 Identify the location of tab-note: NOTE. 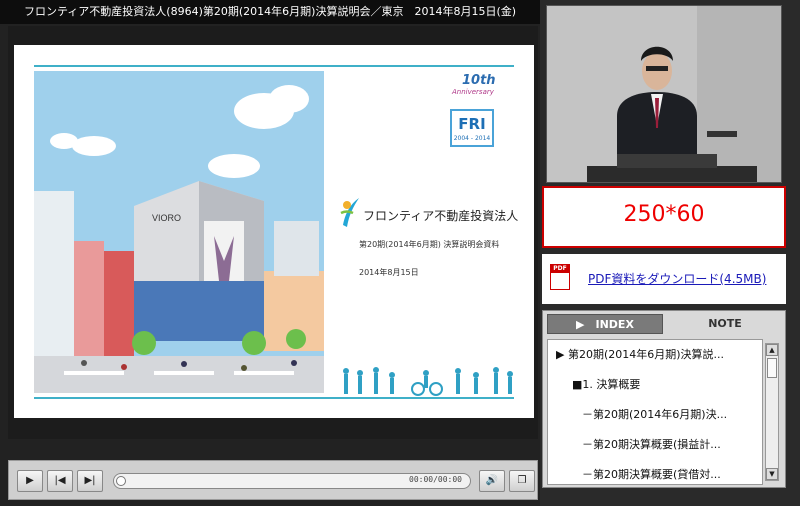
(725, 324).